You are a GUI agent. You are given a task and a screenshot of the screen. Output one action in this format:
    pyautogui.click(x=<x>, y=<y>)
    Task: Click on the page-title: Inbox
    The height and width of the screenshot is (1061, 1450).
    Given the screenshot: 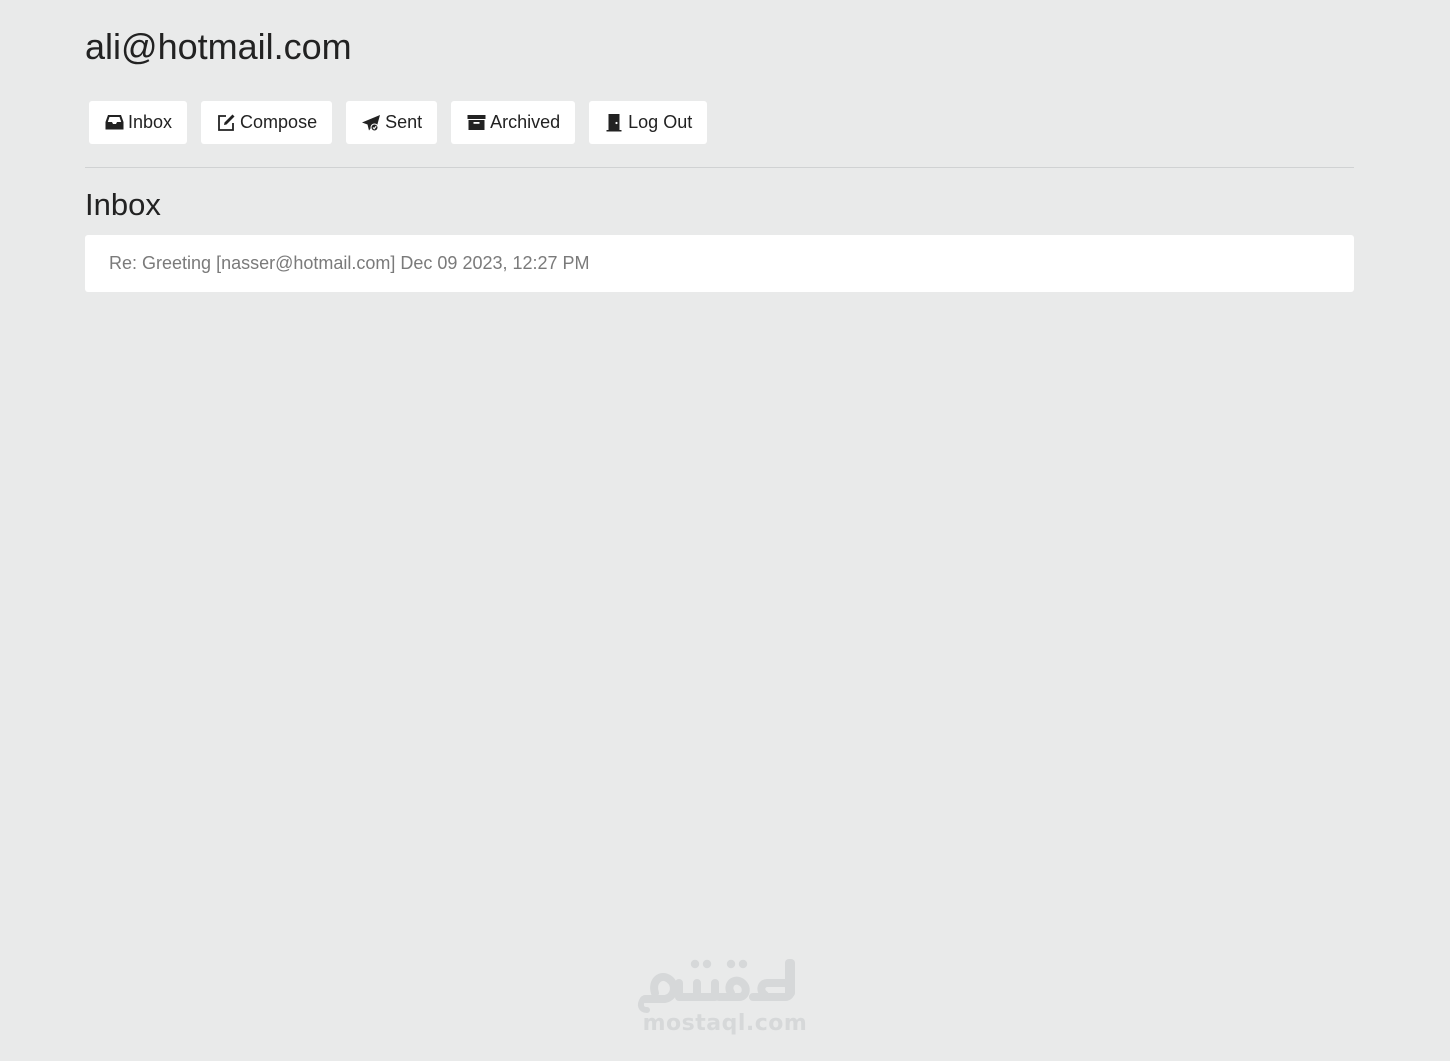 What is the action you would take?
    pyautogui.click(x=123, y=204)
    